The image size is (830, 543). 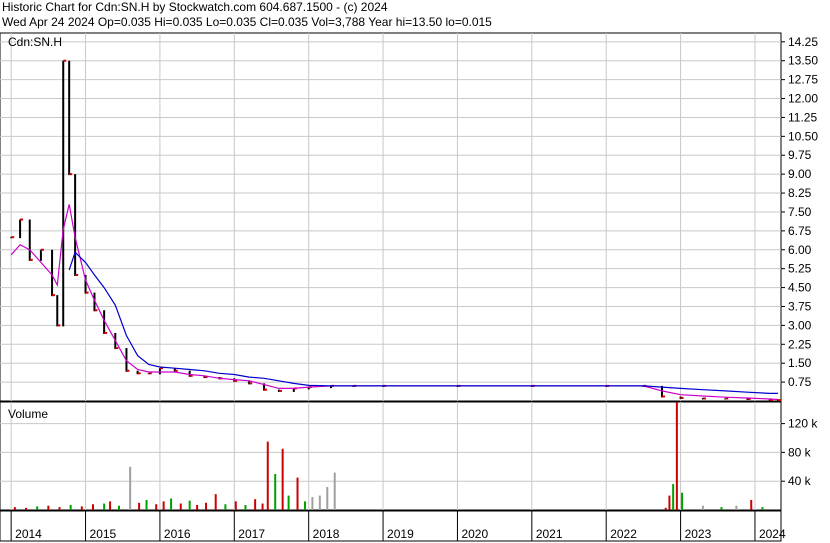 I want to click on year-label: 2017, so click(x=251, y=534).